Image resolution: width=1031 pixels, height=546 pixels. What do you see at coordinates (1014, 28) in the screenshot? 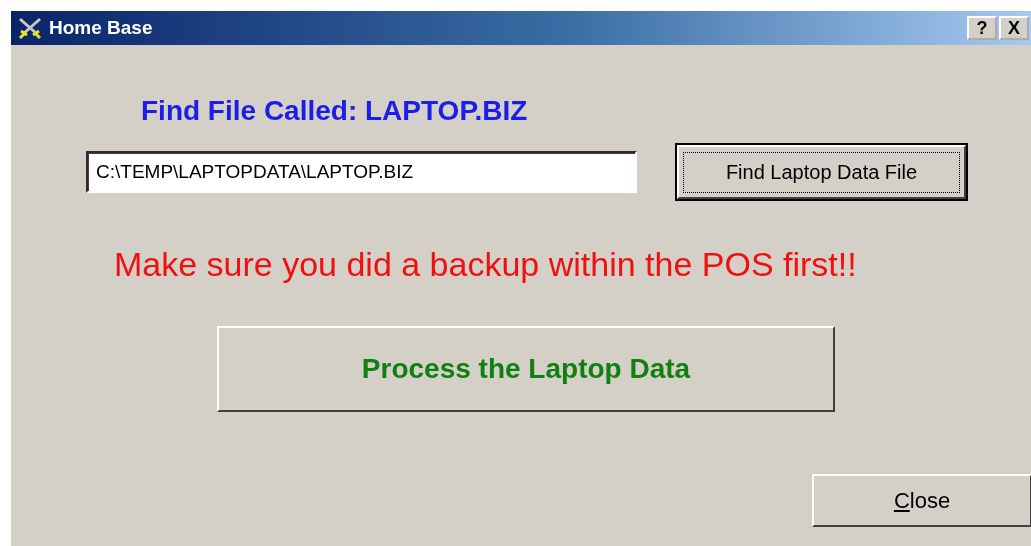
I see `title-bar-button: X` at bounding box center [1014, 28].